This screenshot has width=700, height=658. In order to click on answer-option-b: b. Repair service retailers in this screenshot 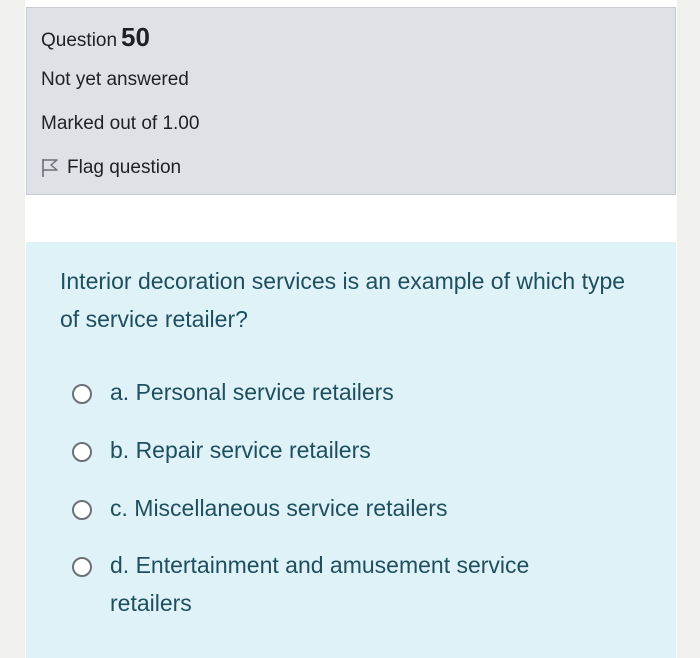, I will do `click(326, 450)`.